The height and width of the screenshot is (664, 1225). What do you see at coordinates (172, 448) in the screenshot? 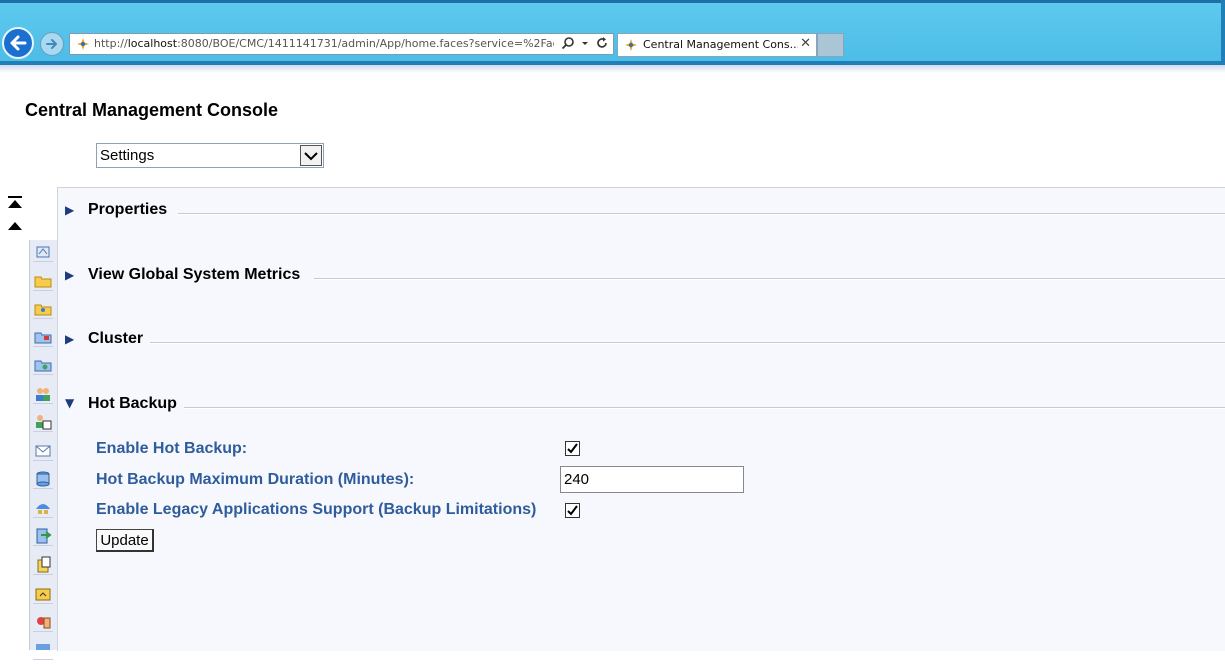
I see `enable-hot-backup-label: Enable Hot Backup:` at bounding box center [172, 448].